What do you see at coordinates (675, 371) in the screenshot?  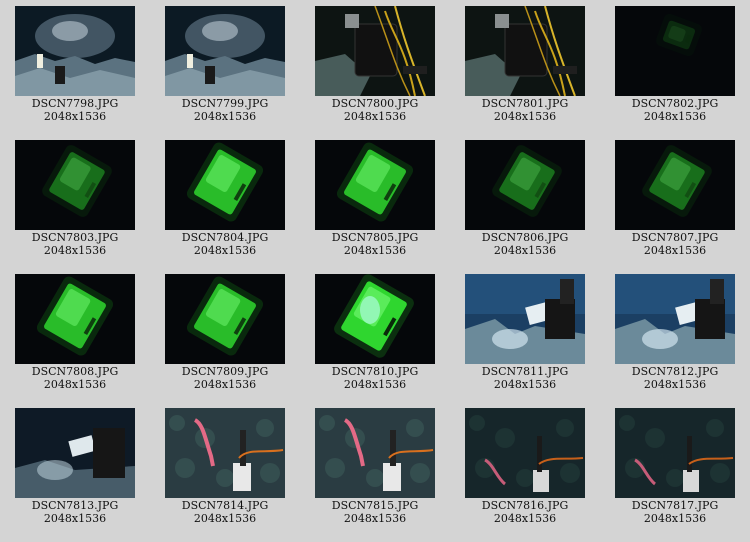 I see `thumbnail-filename: DSCN7812.JPG` at bounding box center [675, 371].